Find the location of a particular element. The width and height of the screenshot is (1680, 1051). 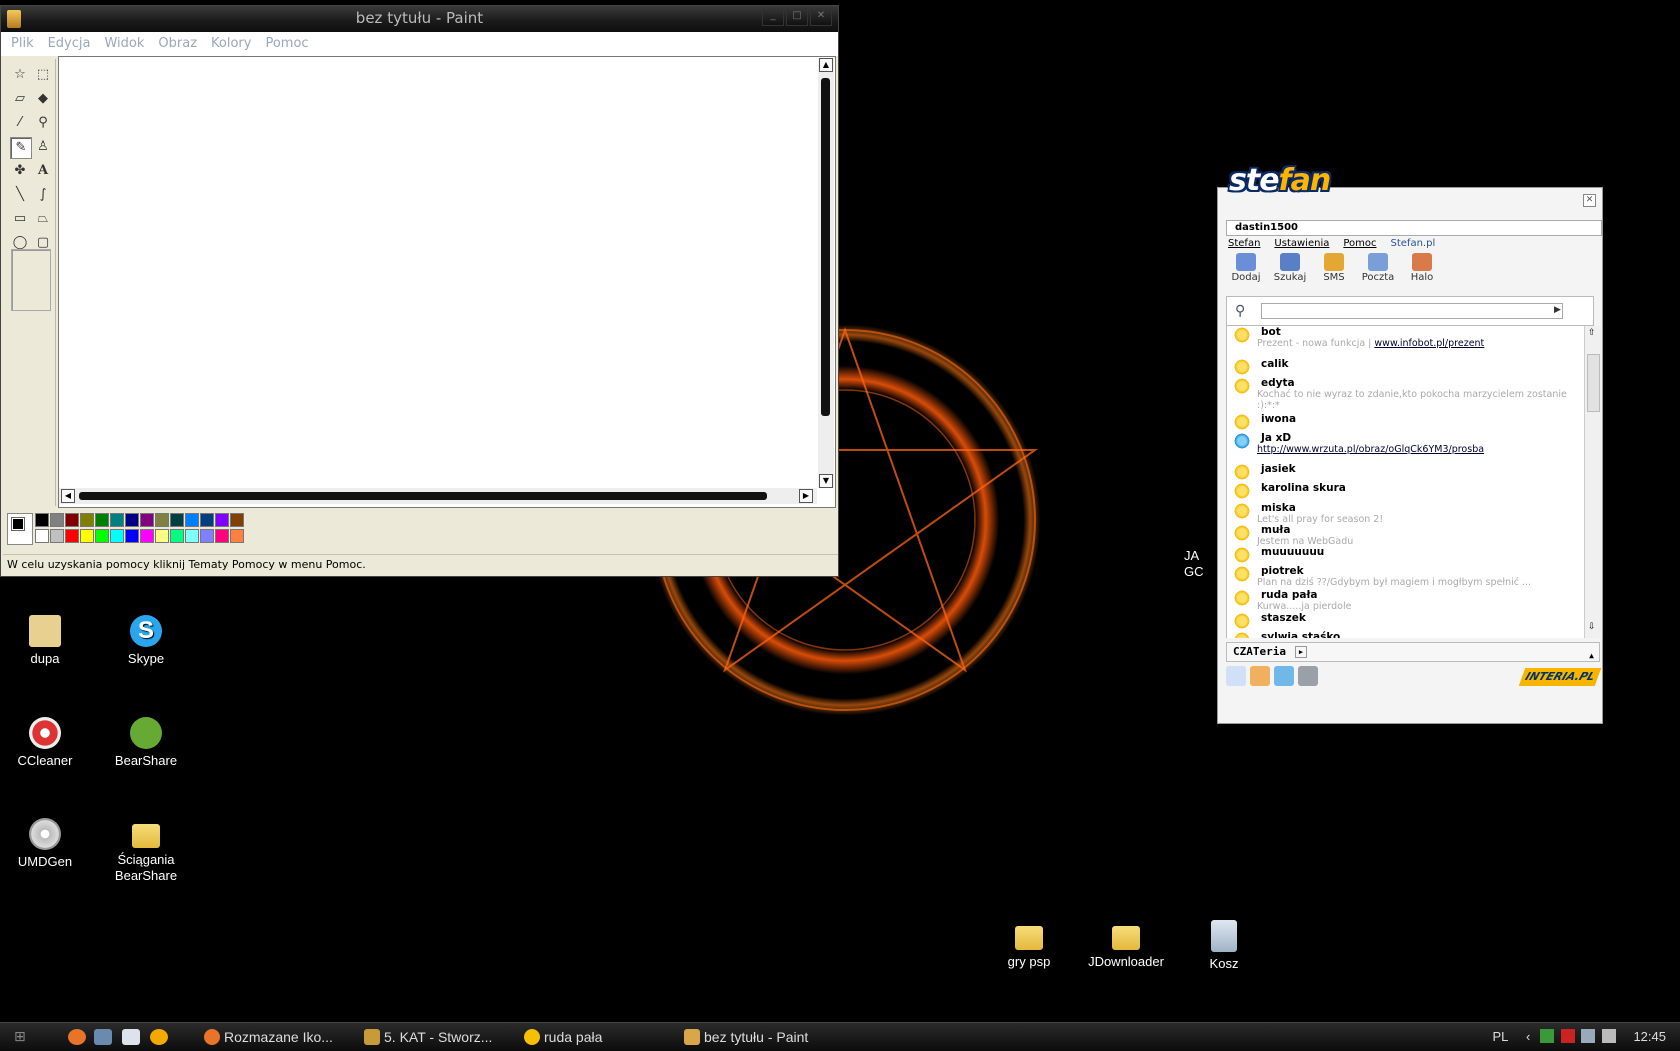

mail-button: Poczta is located at coordinates (1378, 268).